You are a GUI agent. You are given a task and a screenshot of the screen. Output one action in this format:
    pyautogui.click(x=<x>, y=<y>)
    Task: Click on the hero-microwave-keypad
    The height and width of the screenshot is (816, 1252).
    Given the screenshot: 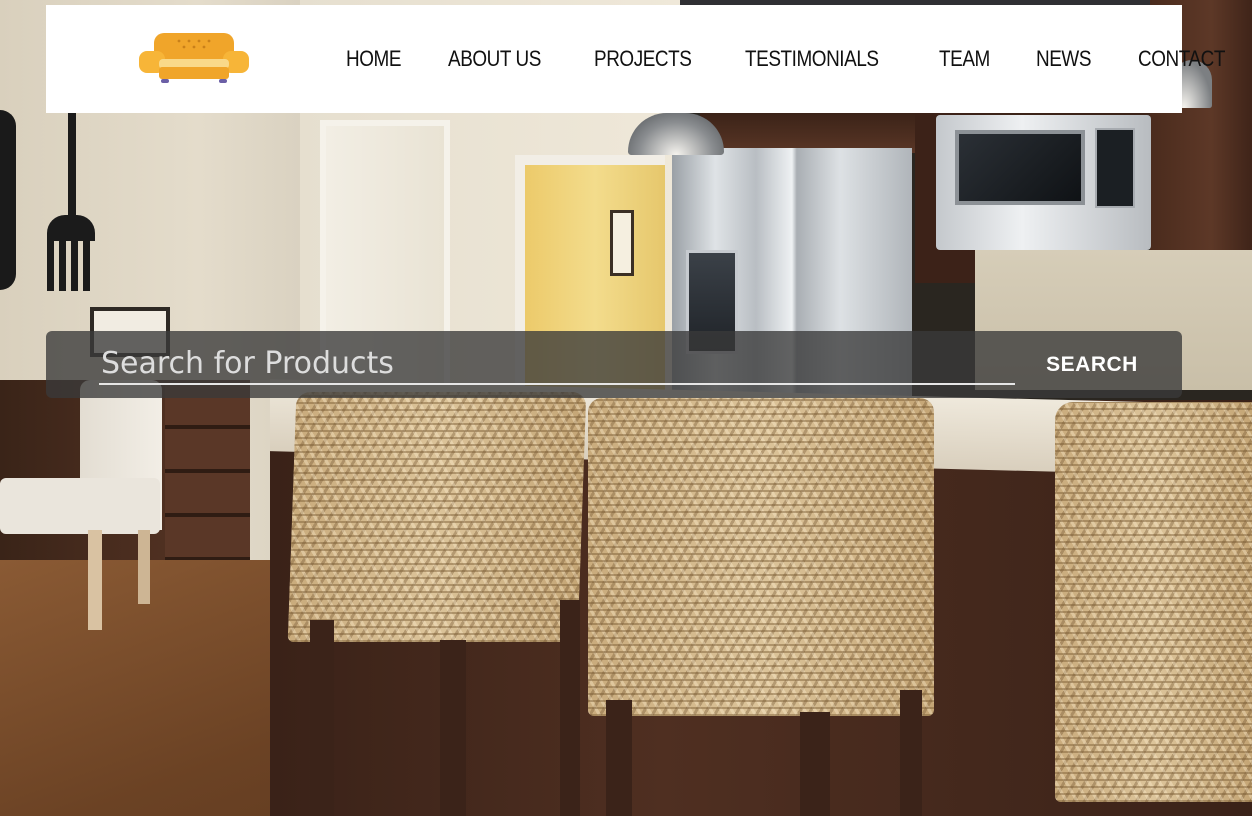 What is the action you would take?
    pyautogui.click(x=1115, y=168)
    